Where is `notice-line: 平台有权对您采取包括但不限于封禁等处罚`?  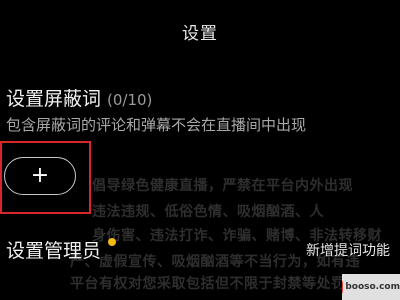
notice-line: 平台有权对您采取包括但不限于封禁等处罚 is located at coordinates (208, 284).